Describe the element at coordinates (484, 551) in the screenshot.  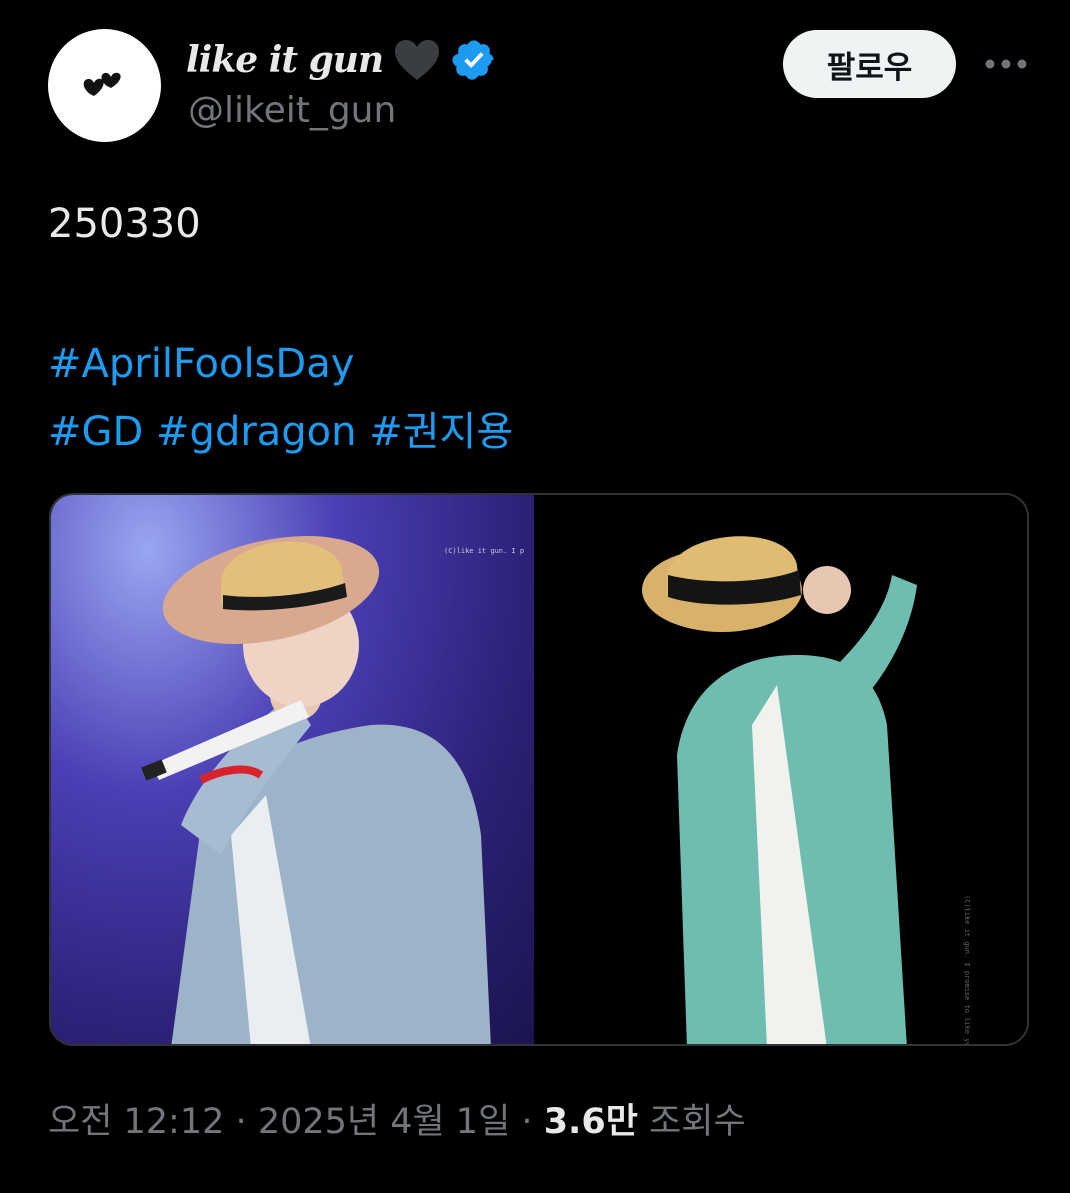
I see `photo-watermark: (C)like it gun. I p` at that location.